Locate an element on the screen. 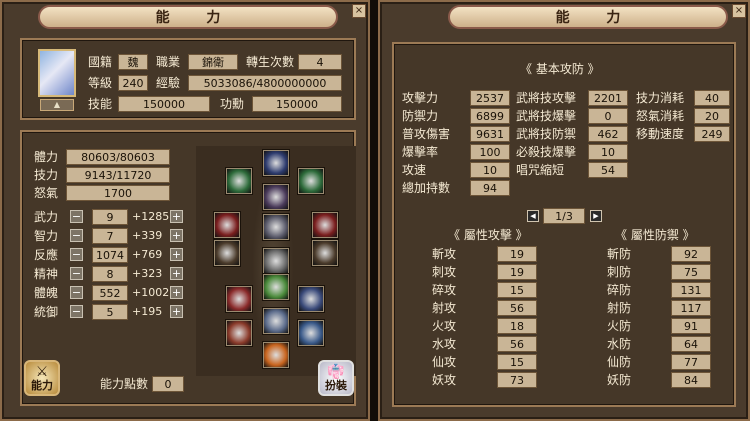 The image size is (750, 421). stat-value: 7 is located at coordinates (110, 236).